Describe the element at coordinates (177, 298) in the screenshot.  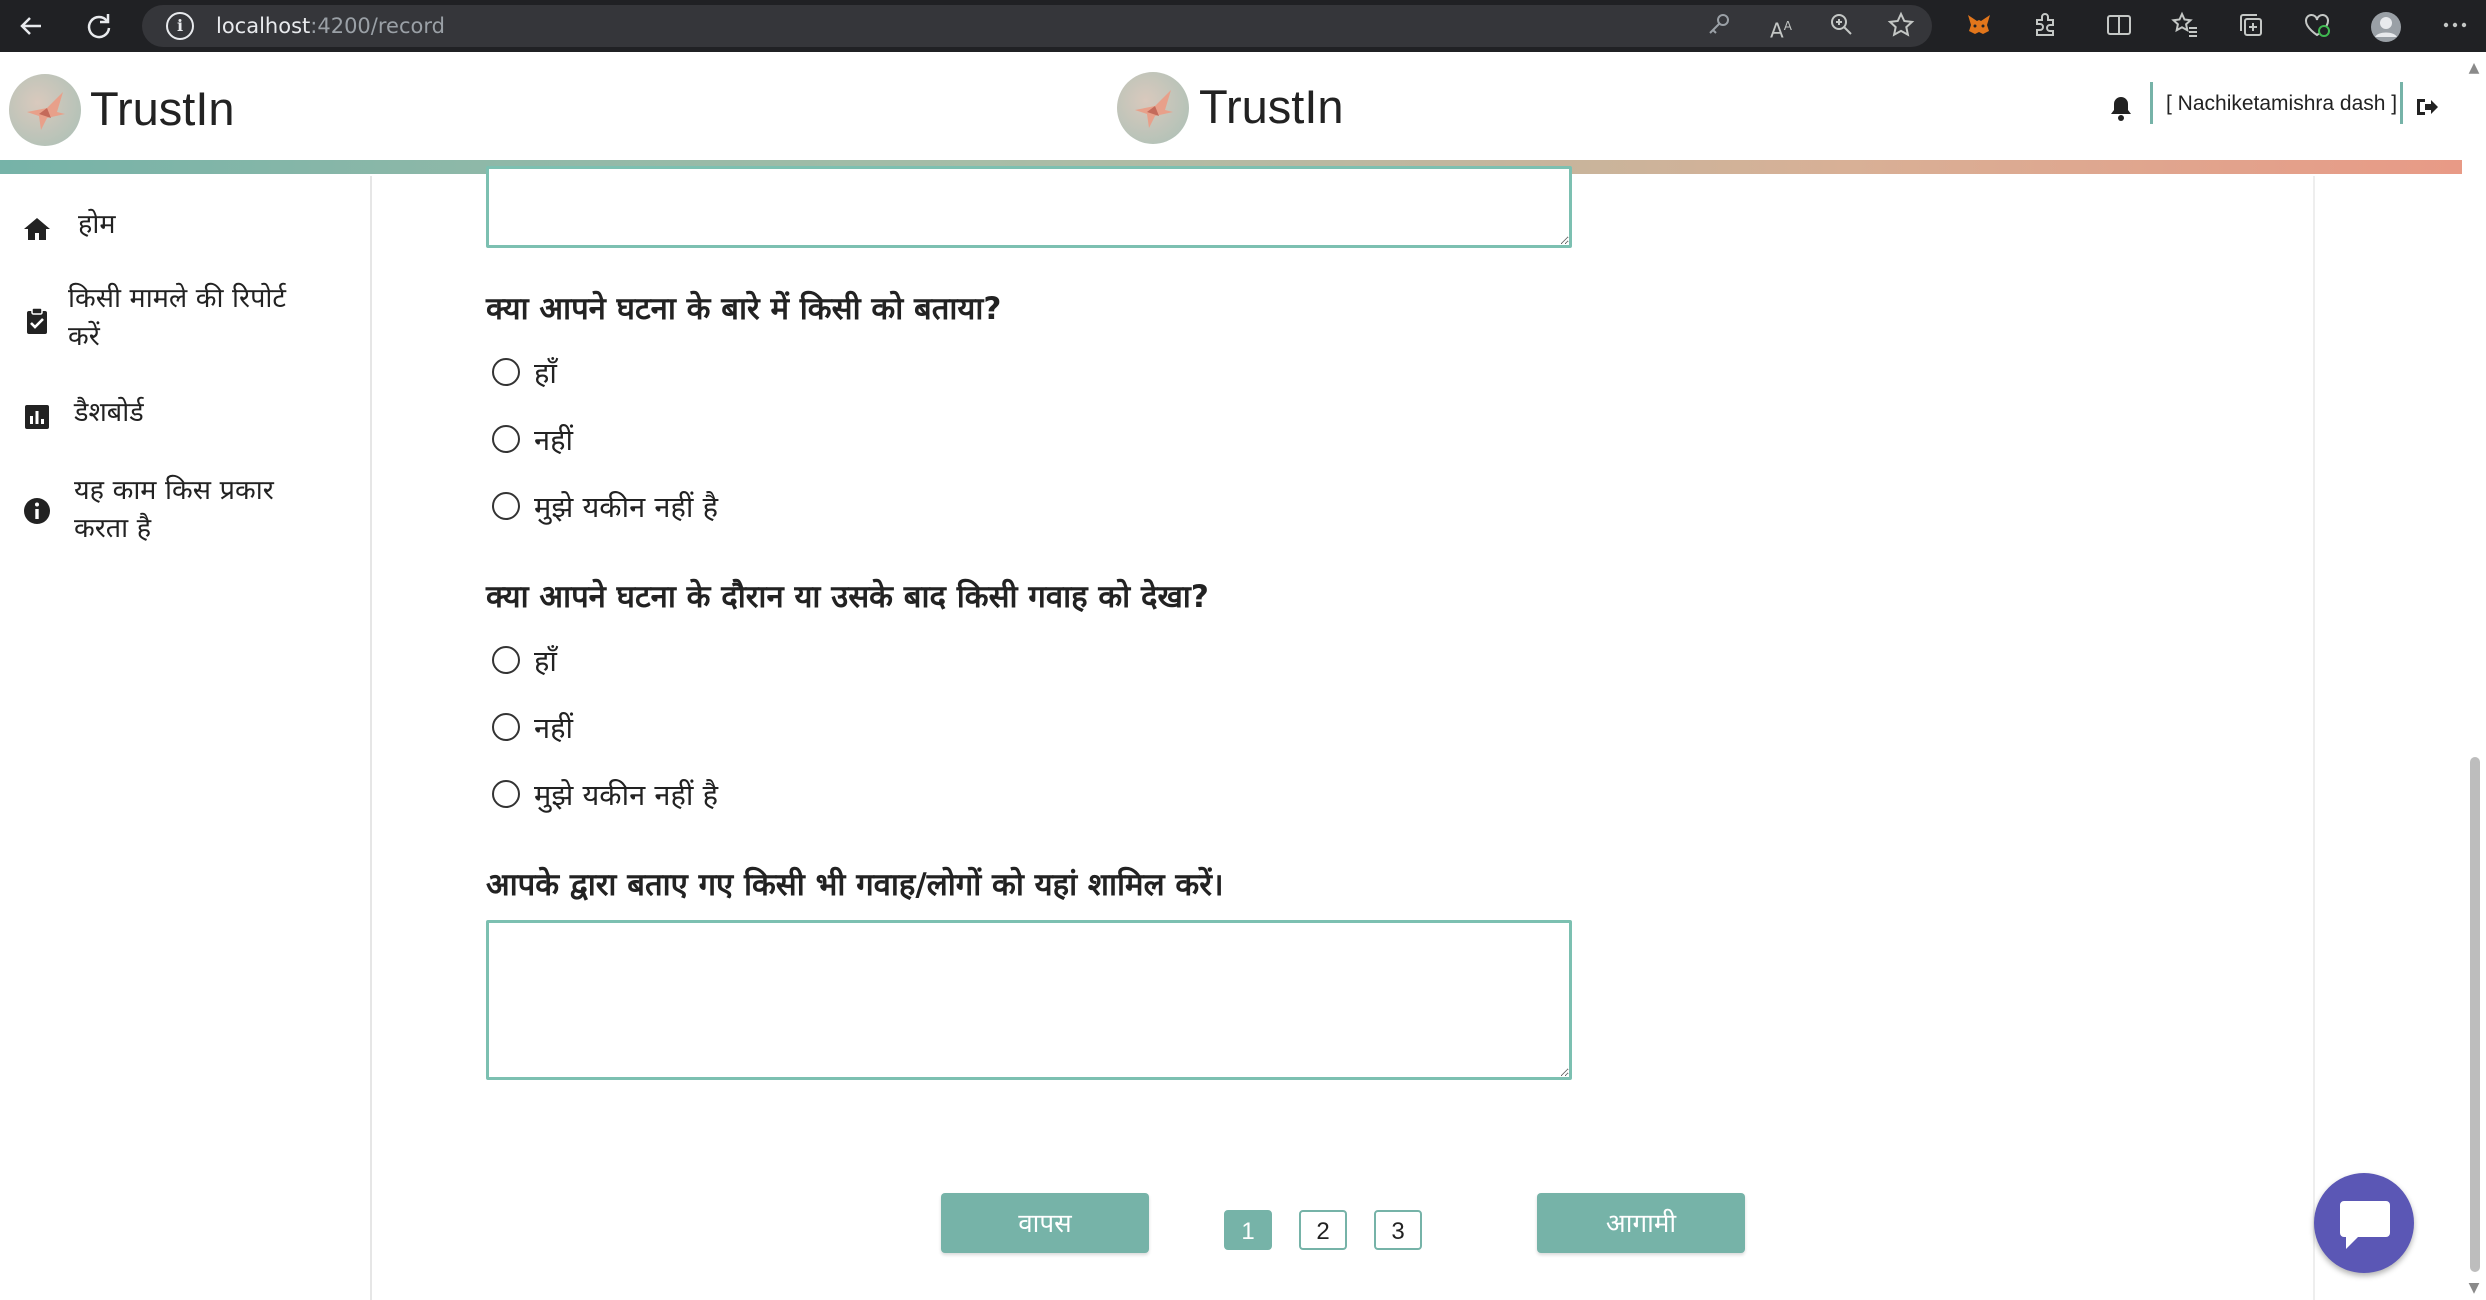
I see `sidebar-item-label: किसी मामले की रिपोर्ट` at that location.